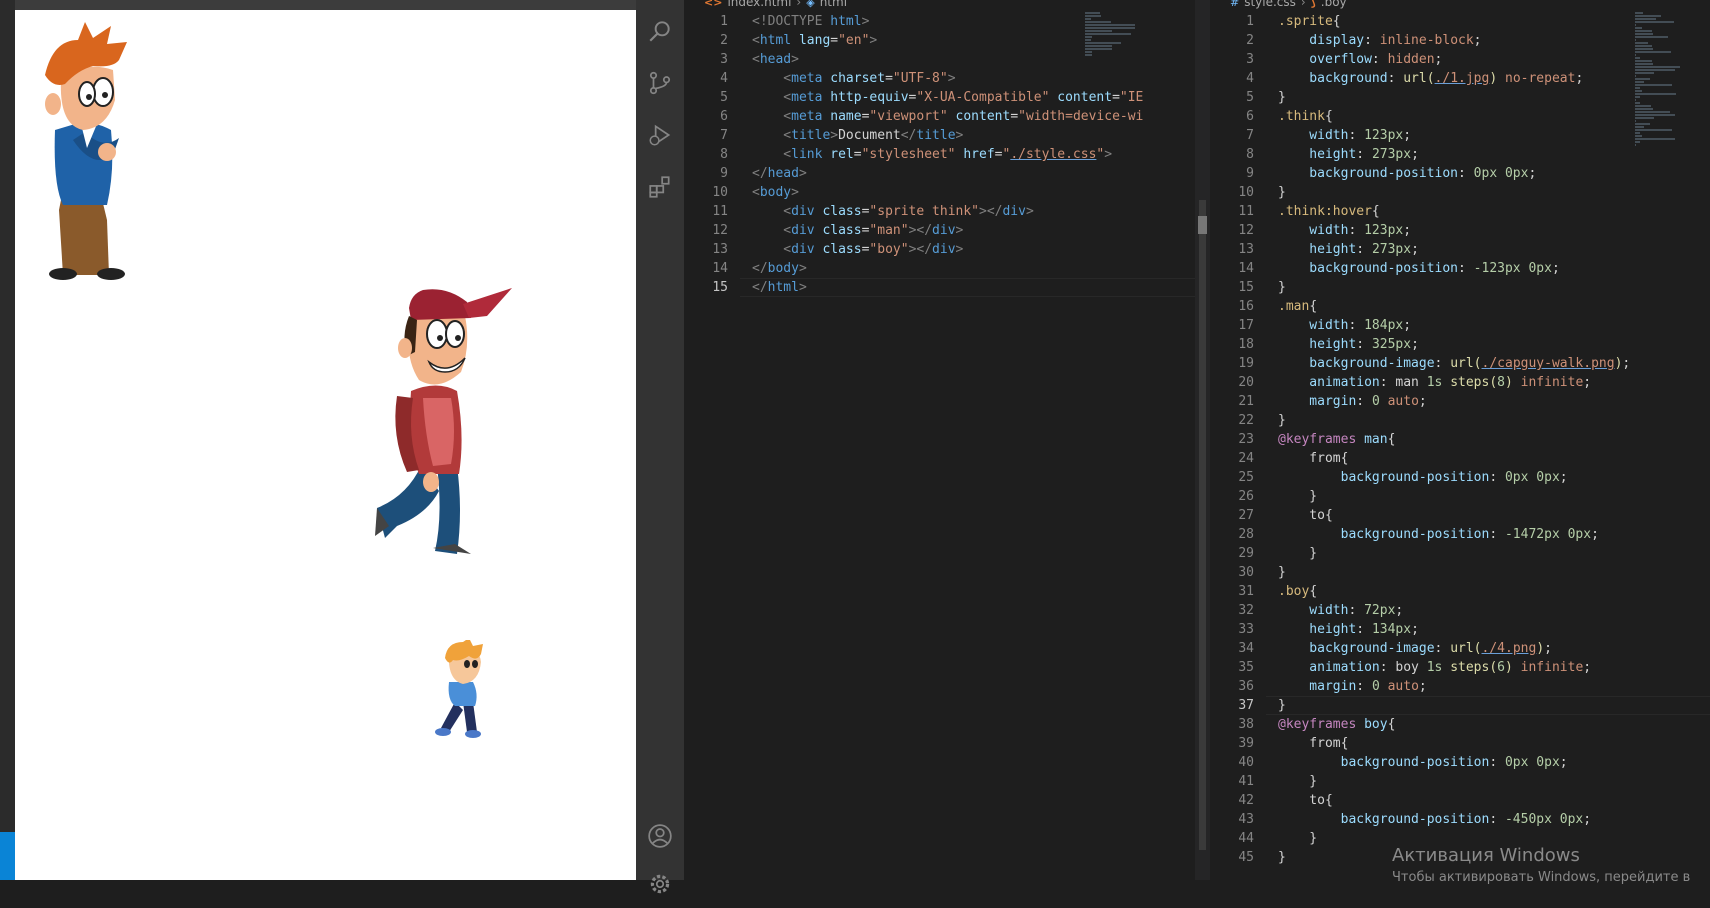  I want to click on line-text: <!DOCTYPE html>, so click(810, 21).